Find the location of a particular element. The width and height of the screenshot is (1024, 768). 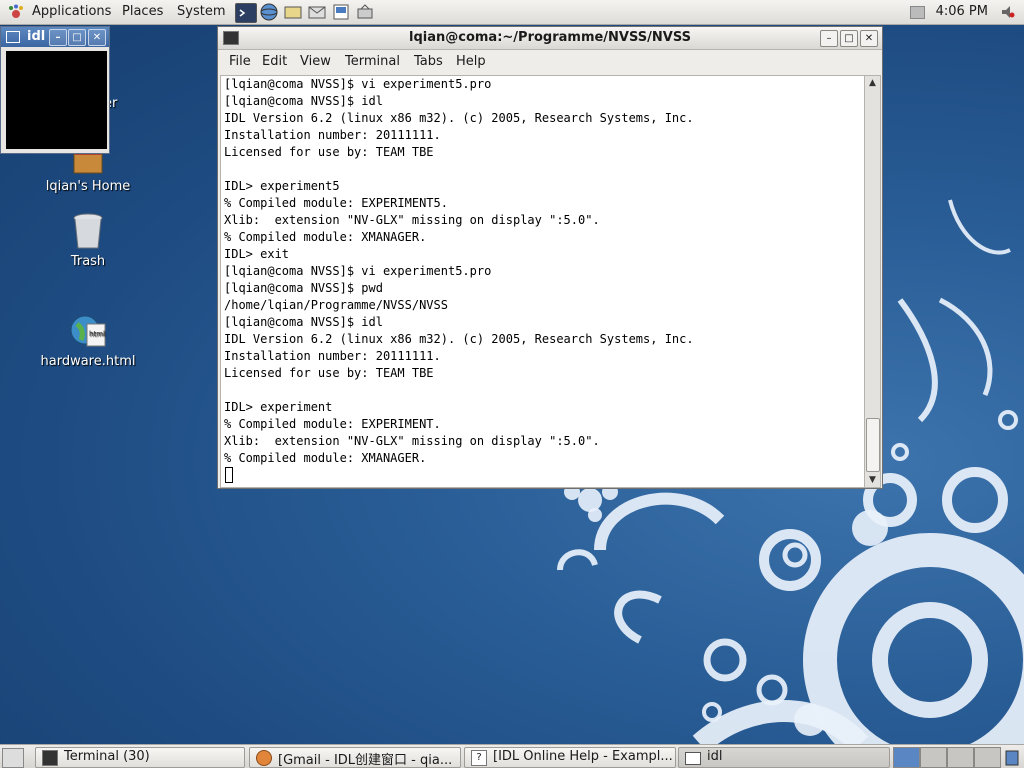

idl-window-title: idl is located at coordinates (36, 36).